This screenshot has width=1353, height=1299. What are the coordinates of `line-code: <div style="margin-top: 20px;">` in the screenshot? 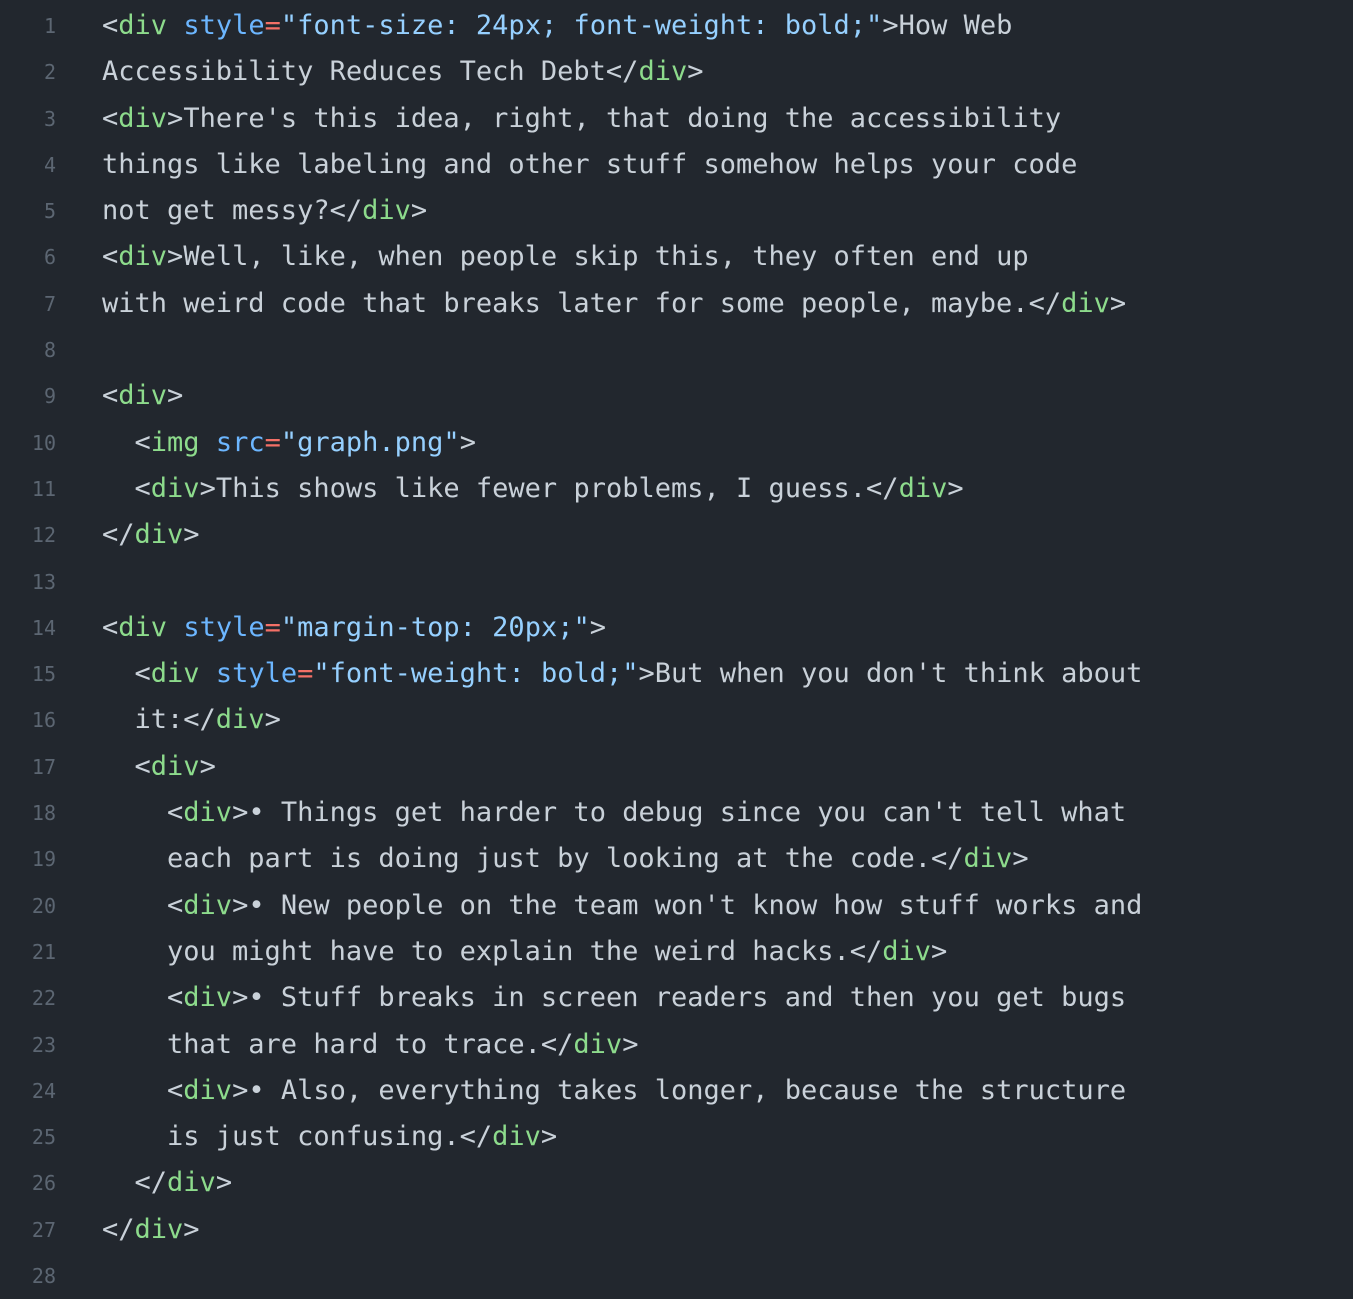 It's located at (354, 628).